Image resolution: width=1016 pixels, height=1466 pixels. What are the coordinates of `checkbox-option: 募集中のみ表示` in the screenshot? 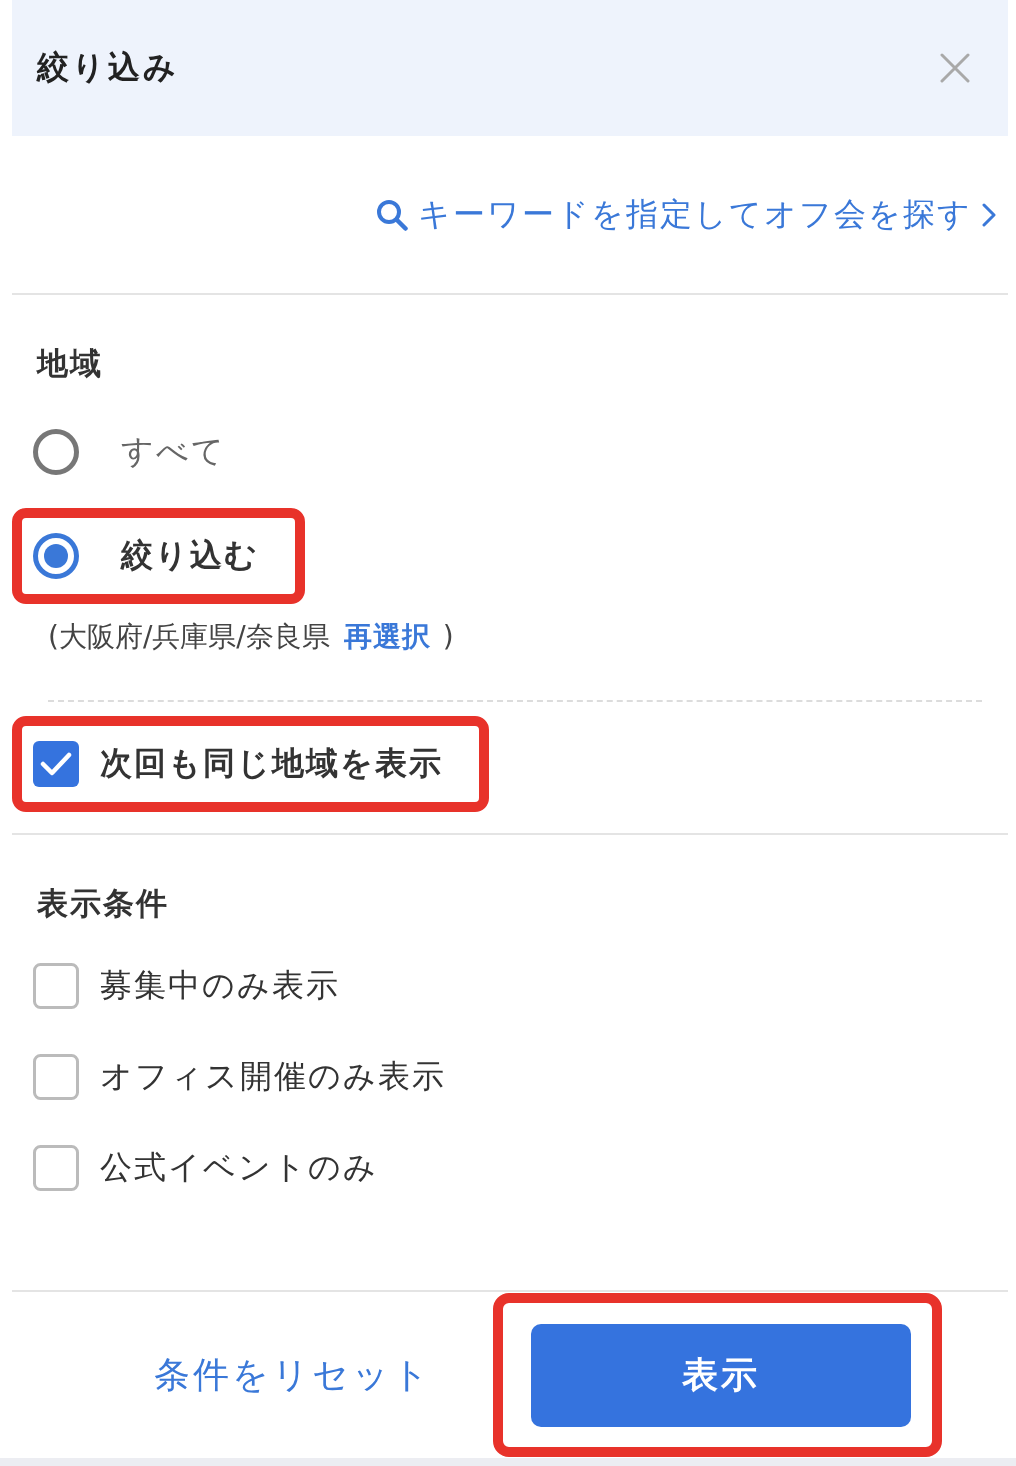 It's located at (186, 985).